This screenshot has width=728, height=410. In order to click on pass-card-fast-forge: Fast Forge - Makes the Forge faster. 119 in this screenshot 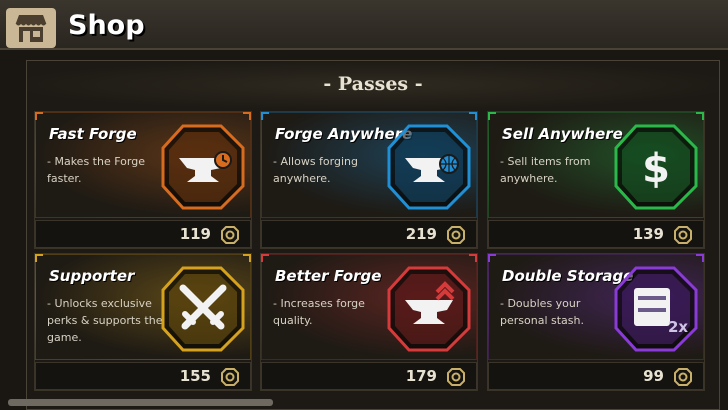, I will do `click(143, 180)`.